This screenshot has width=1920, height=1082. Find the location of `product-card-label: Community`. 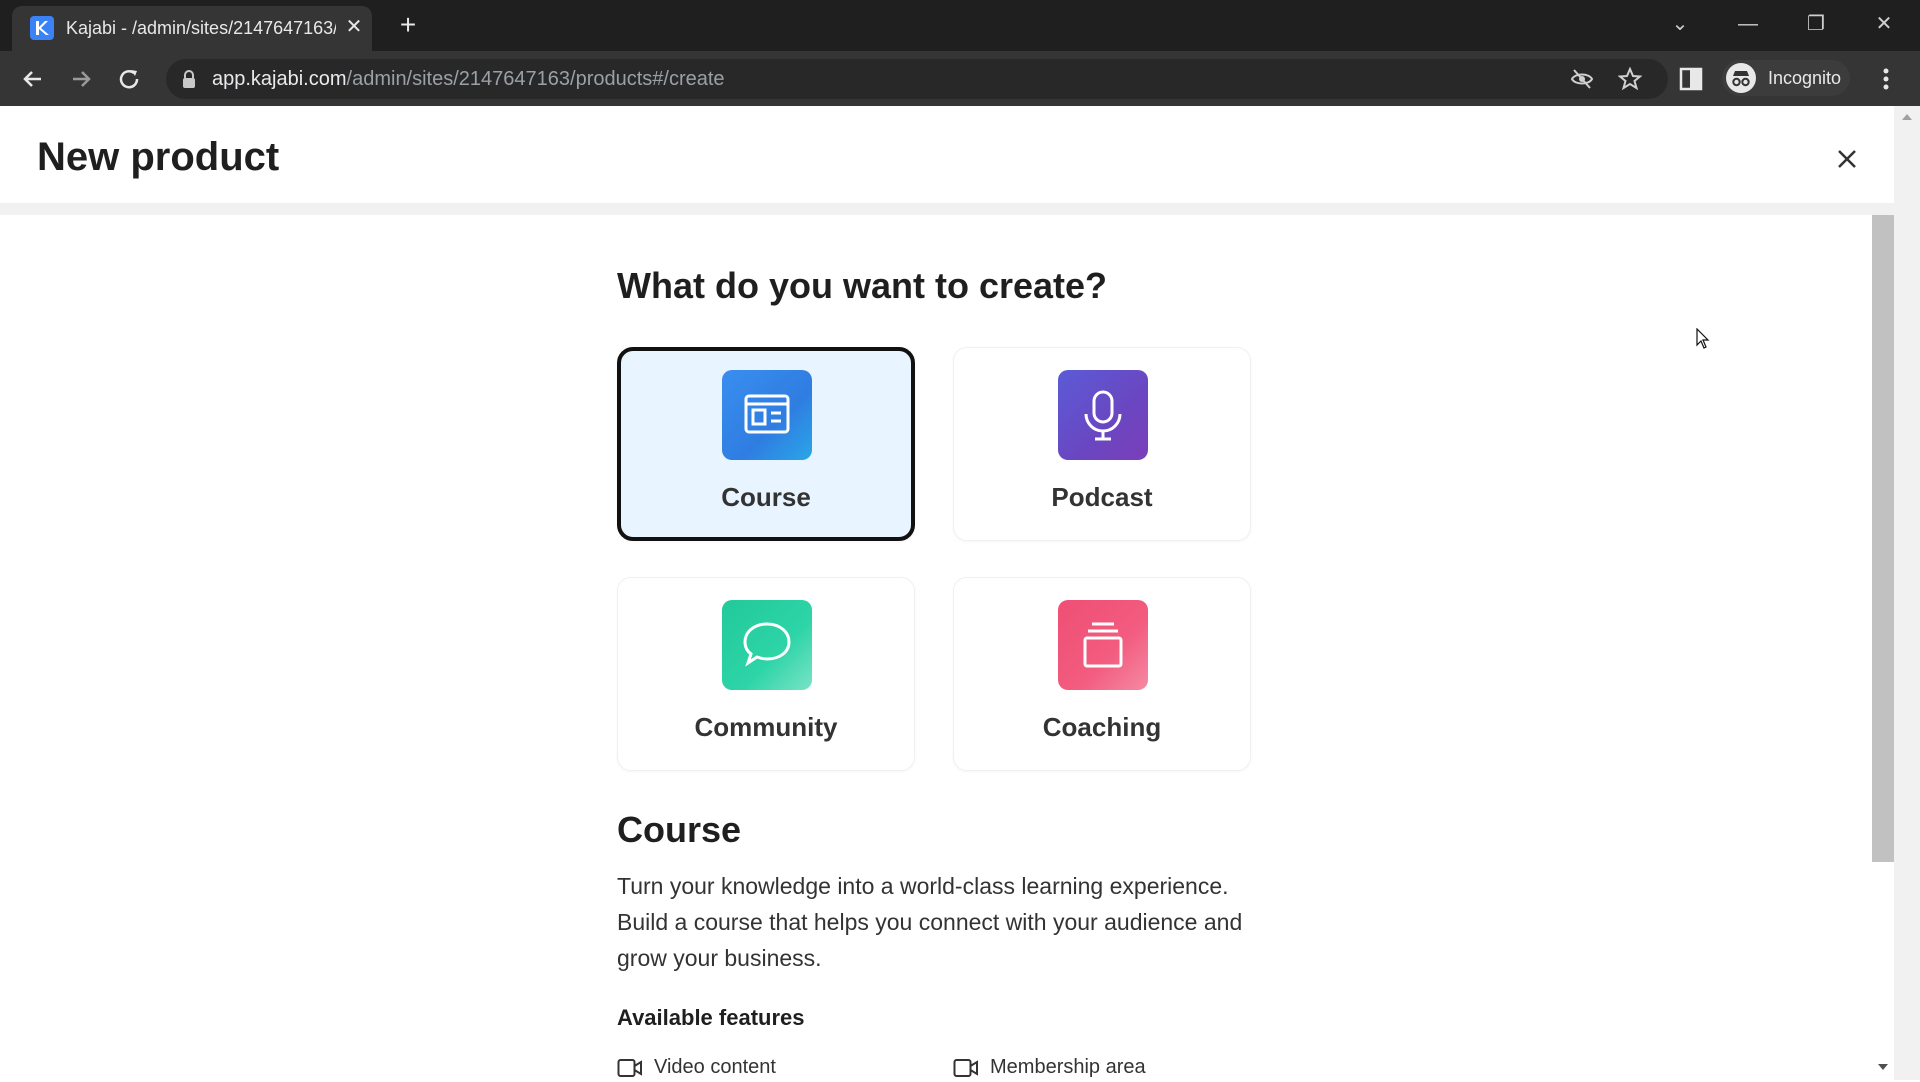

product-card-label: Community is located at coordinates (766, 727).